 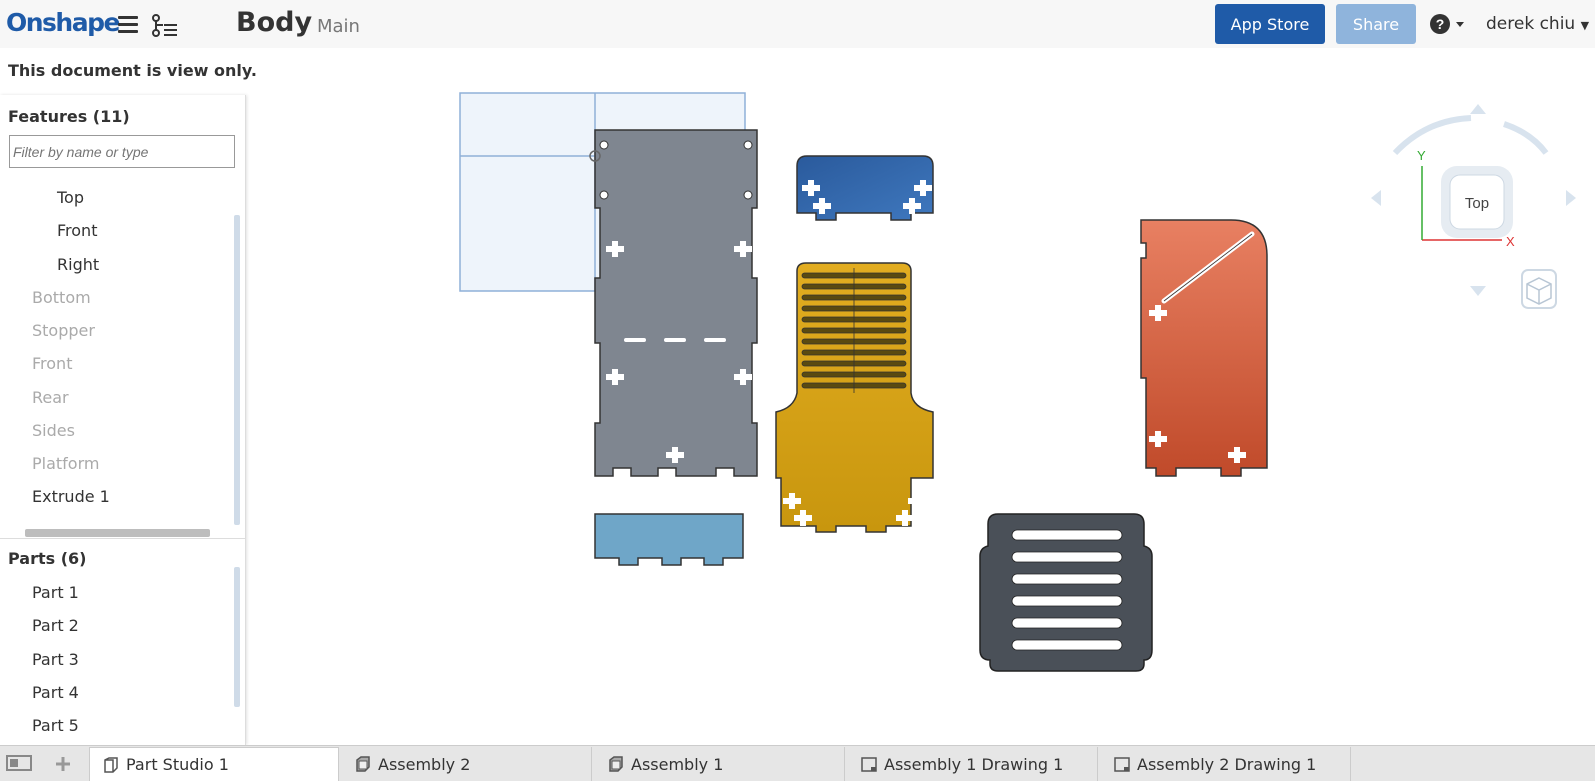 I want to click on parts-header: Parts (6), so click(x=47, y=558).